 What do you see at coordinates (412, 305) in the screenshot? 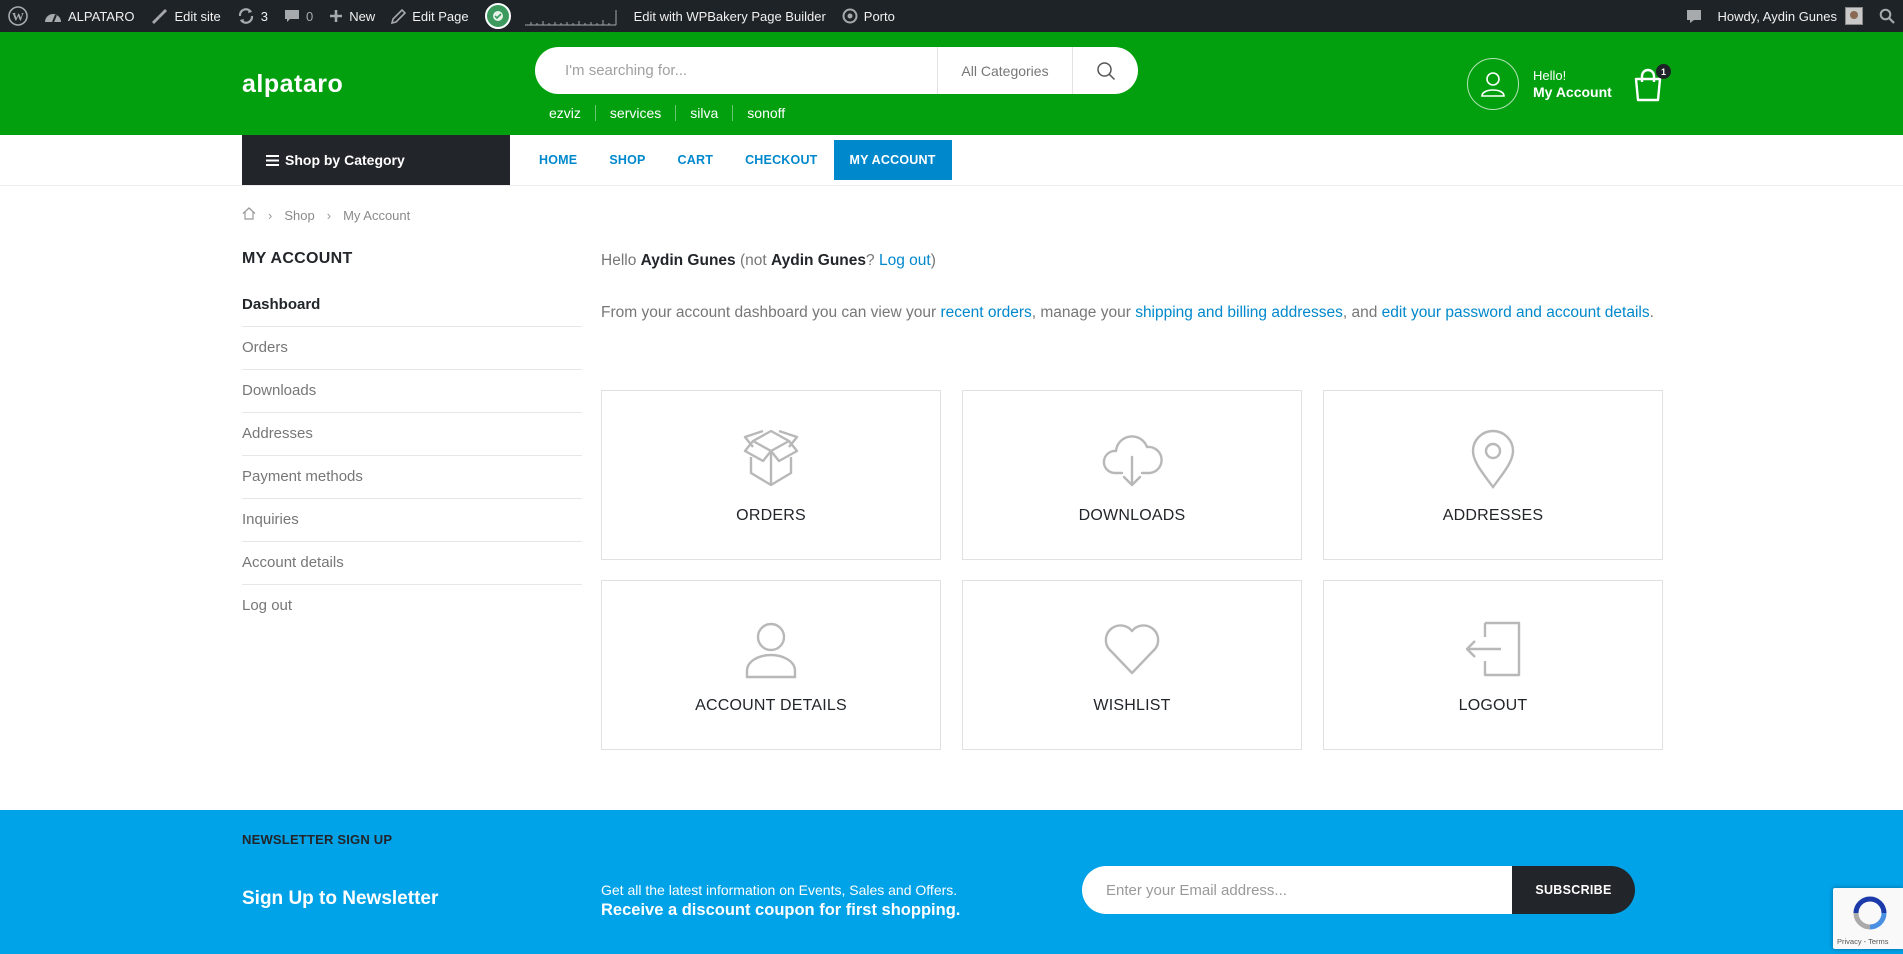
I see `sidebar-item-dashboard: Dashboard` at bounding box center [412, 305].